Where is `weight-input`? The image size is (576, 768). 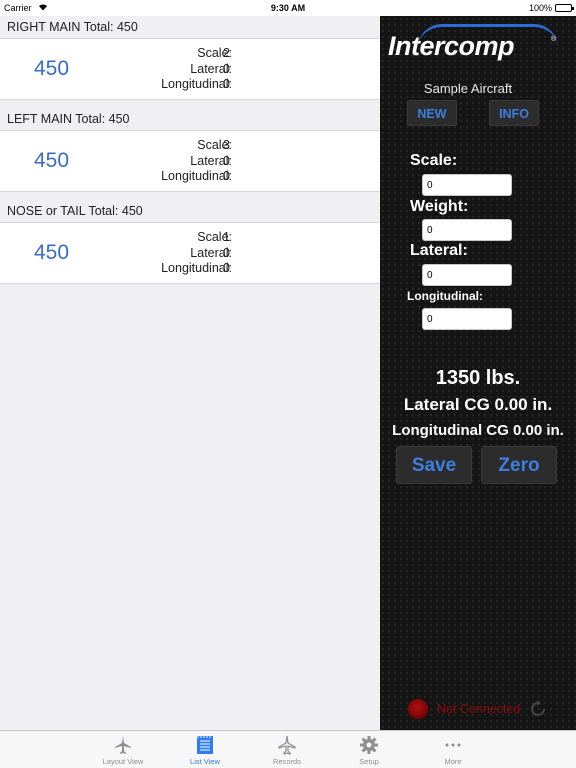 weight-input is located at coordinates (467, 230).